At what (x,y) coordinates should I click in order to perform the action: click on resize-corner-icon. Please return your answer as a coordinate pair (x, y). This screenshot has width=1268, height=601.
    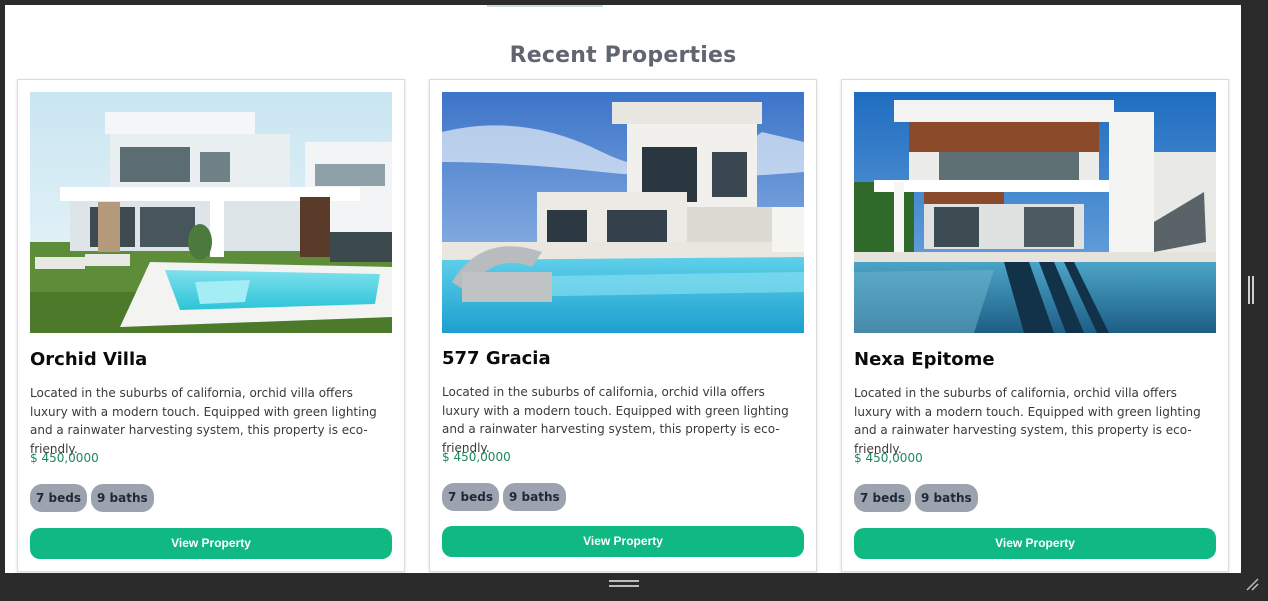
    Looking at the image, I should click on (1252, 584).